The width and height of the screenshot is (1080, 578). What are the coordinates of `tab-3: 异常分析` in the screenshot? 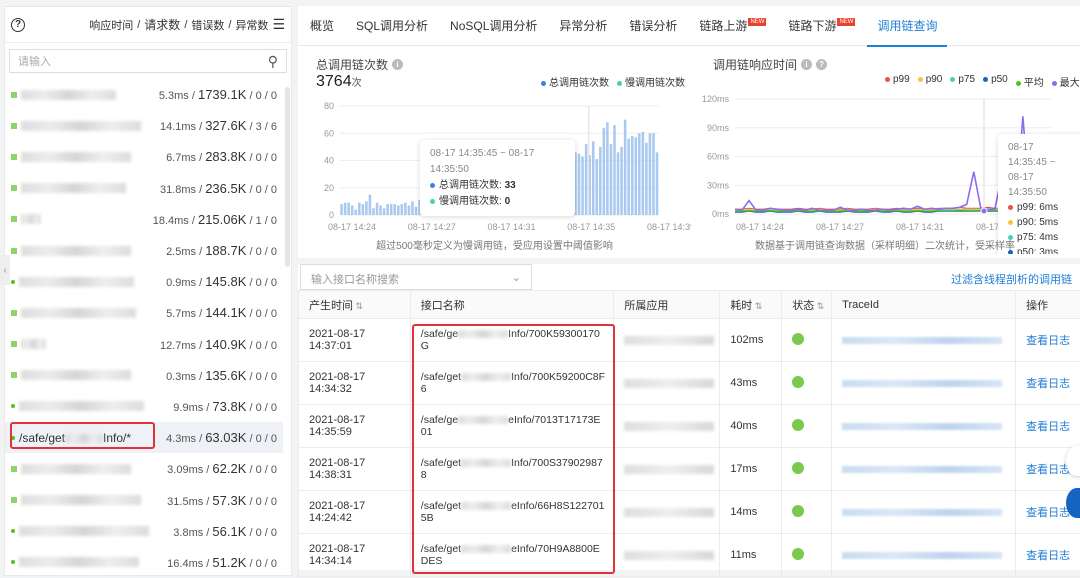 It's located at (583, 26).